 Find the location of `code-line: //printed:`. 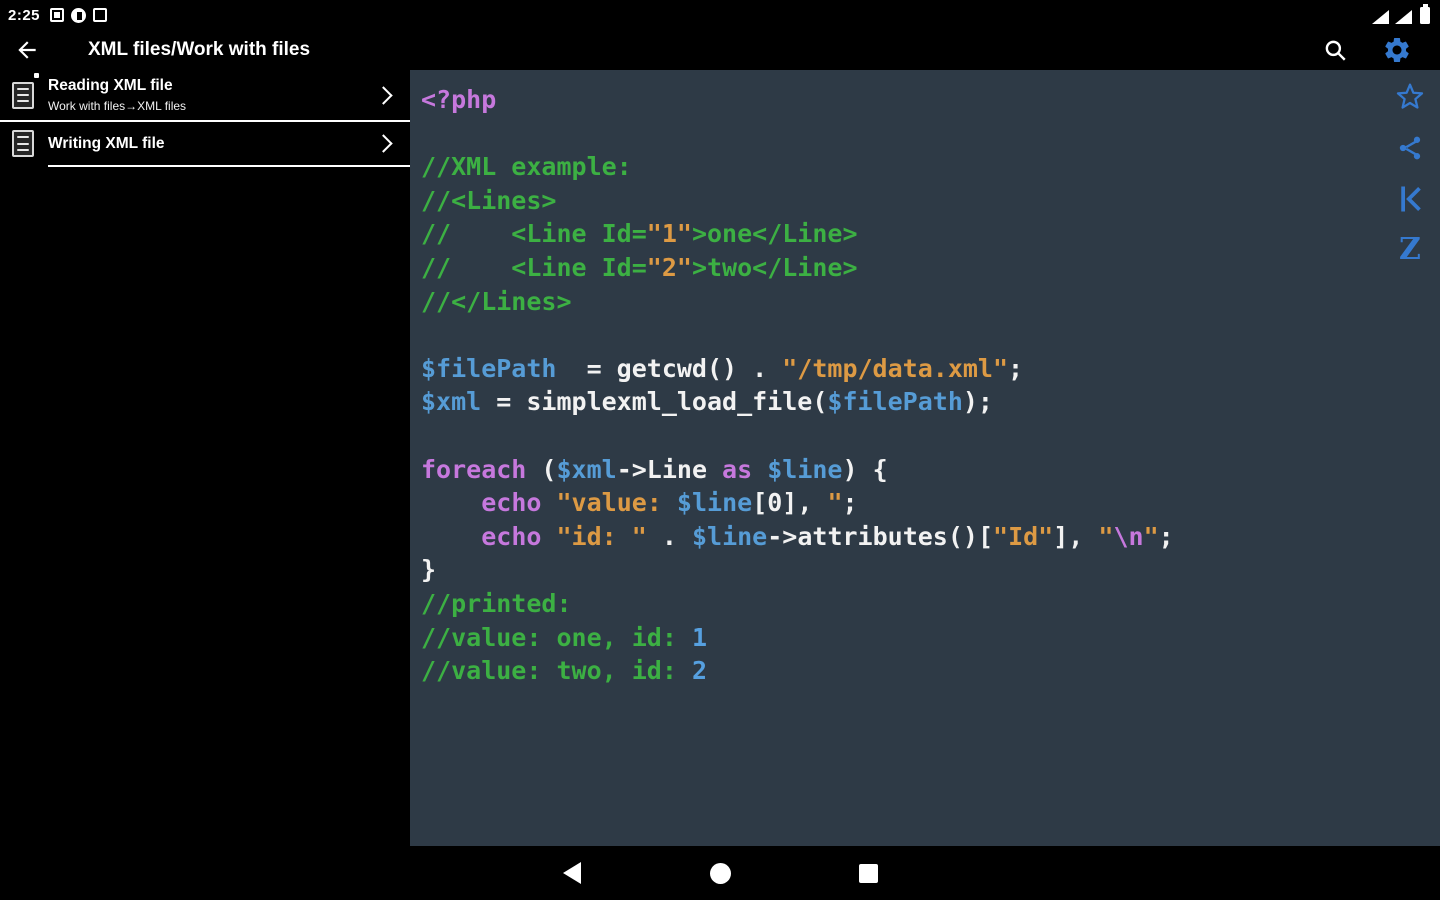

code-line: //printed: is located at coordinates (496, 603).